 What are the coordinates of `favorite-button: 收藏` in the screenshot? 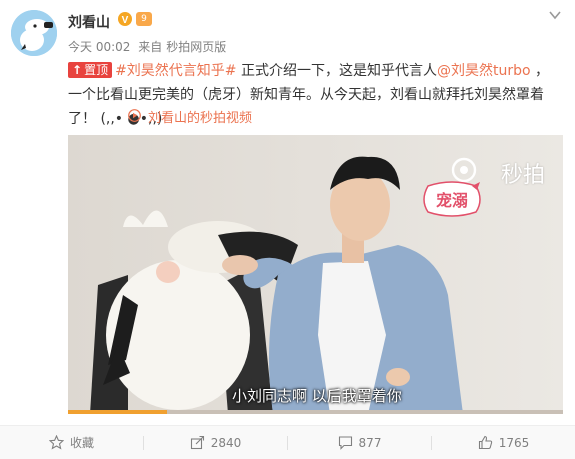 It's located at (71, 442).